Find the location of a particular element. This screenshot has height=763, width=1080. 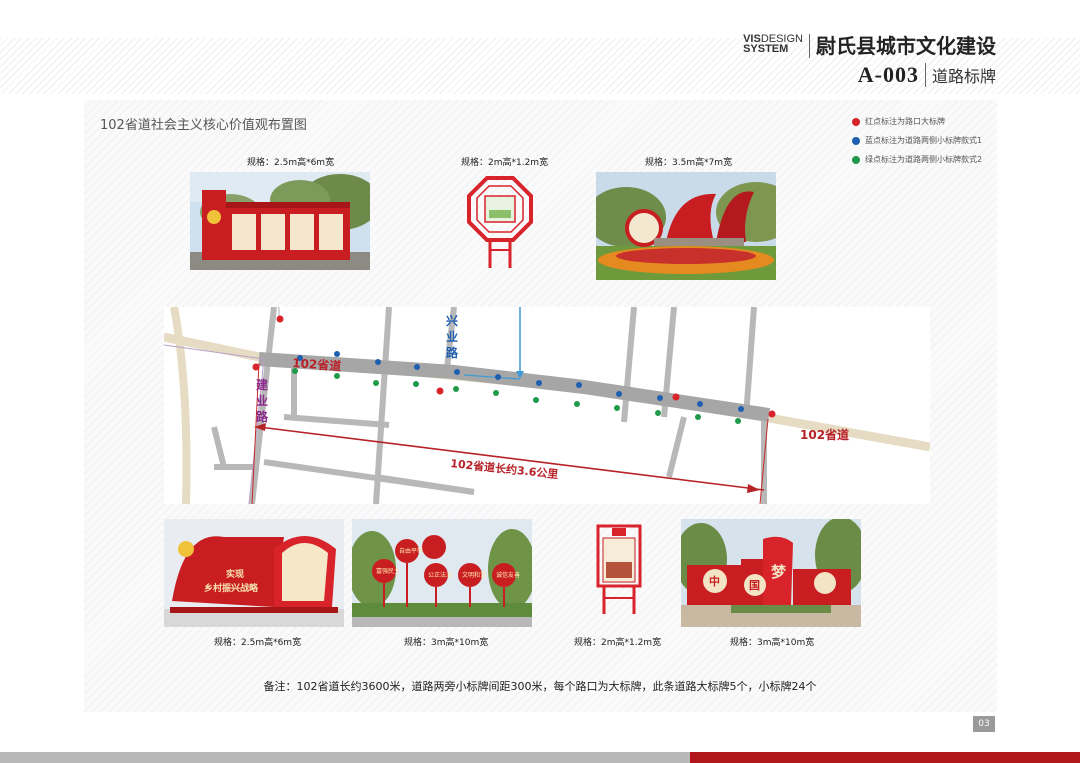

legend-item-blue: 蓝点标注为道路两侧小标牌款式1 is located at coordinates (917, 140).